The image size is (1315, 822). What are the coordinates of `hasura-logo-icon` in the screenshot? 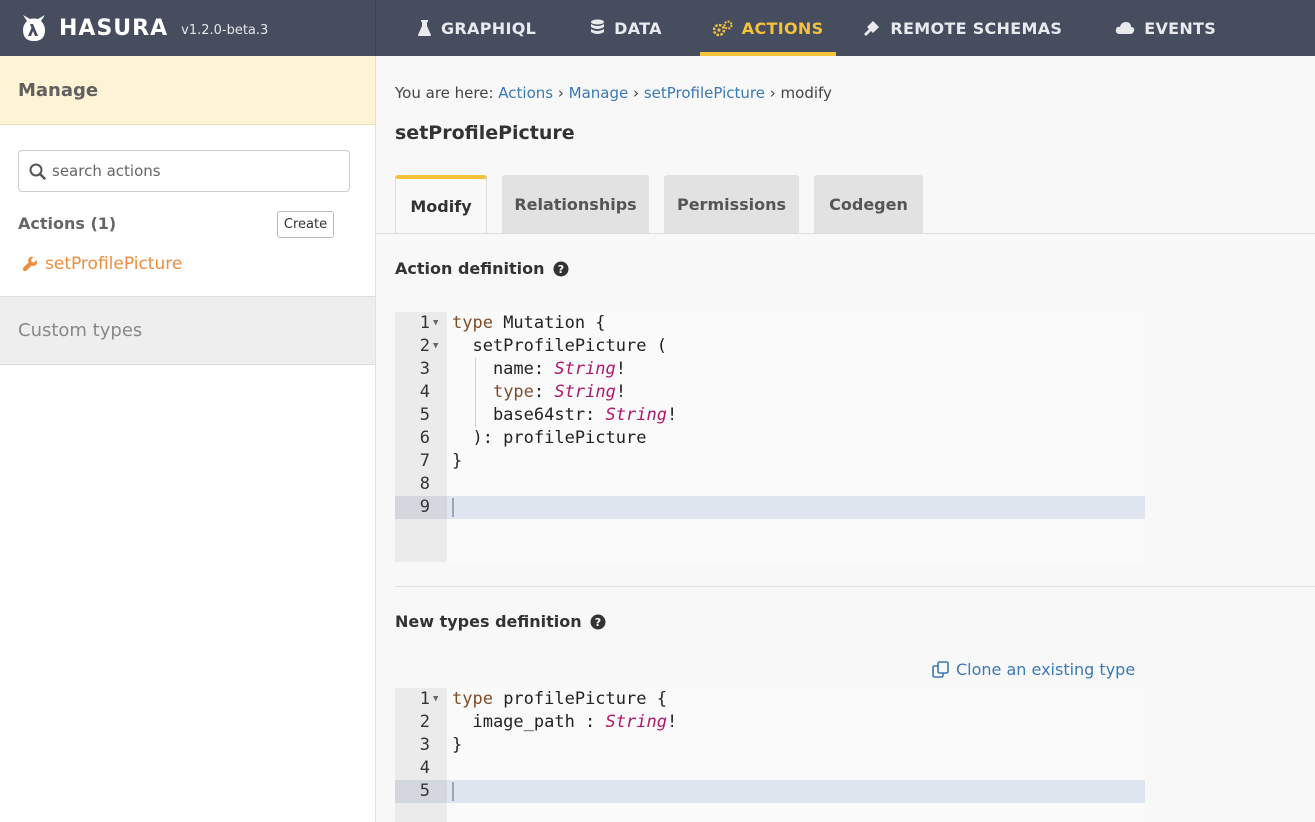 It's located at (34, 28).